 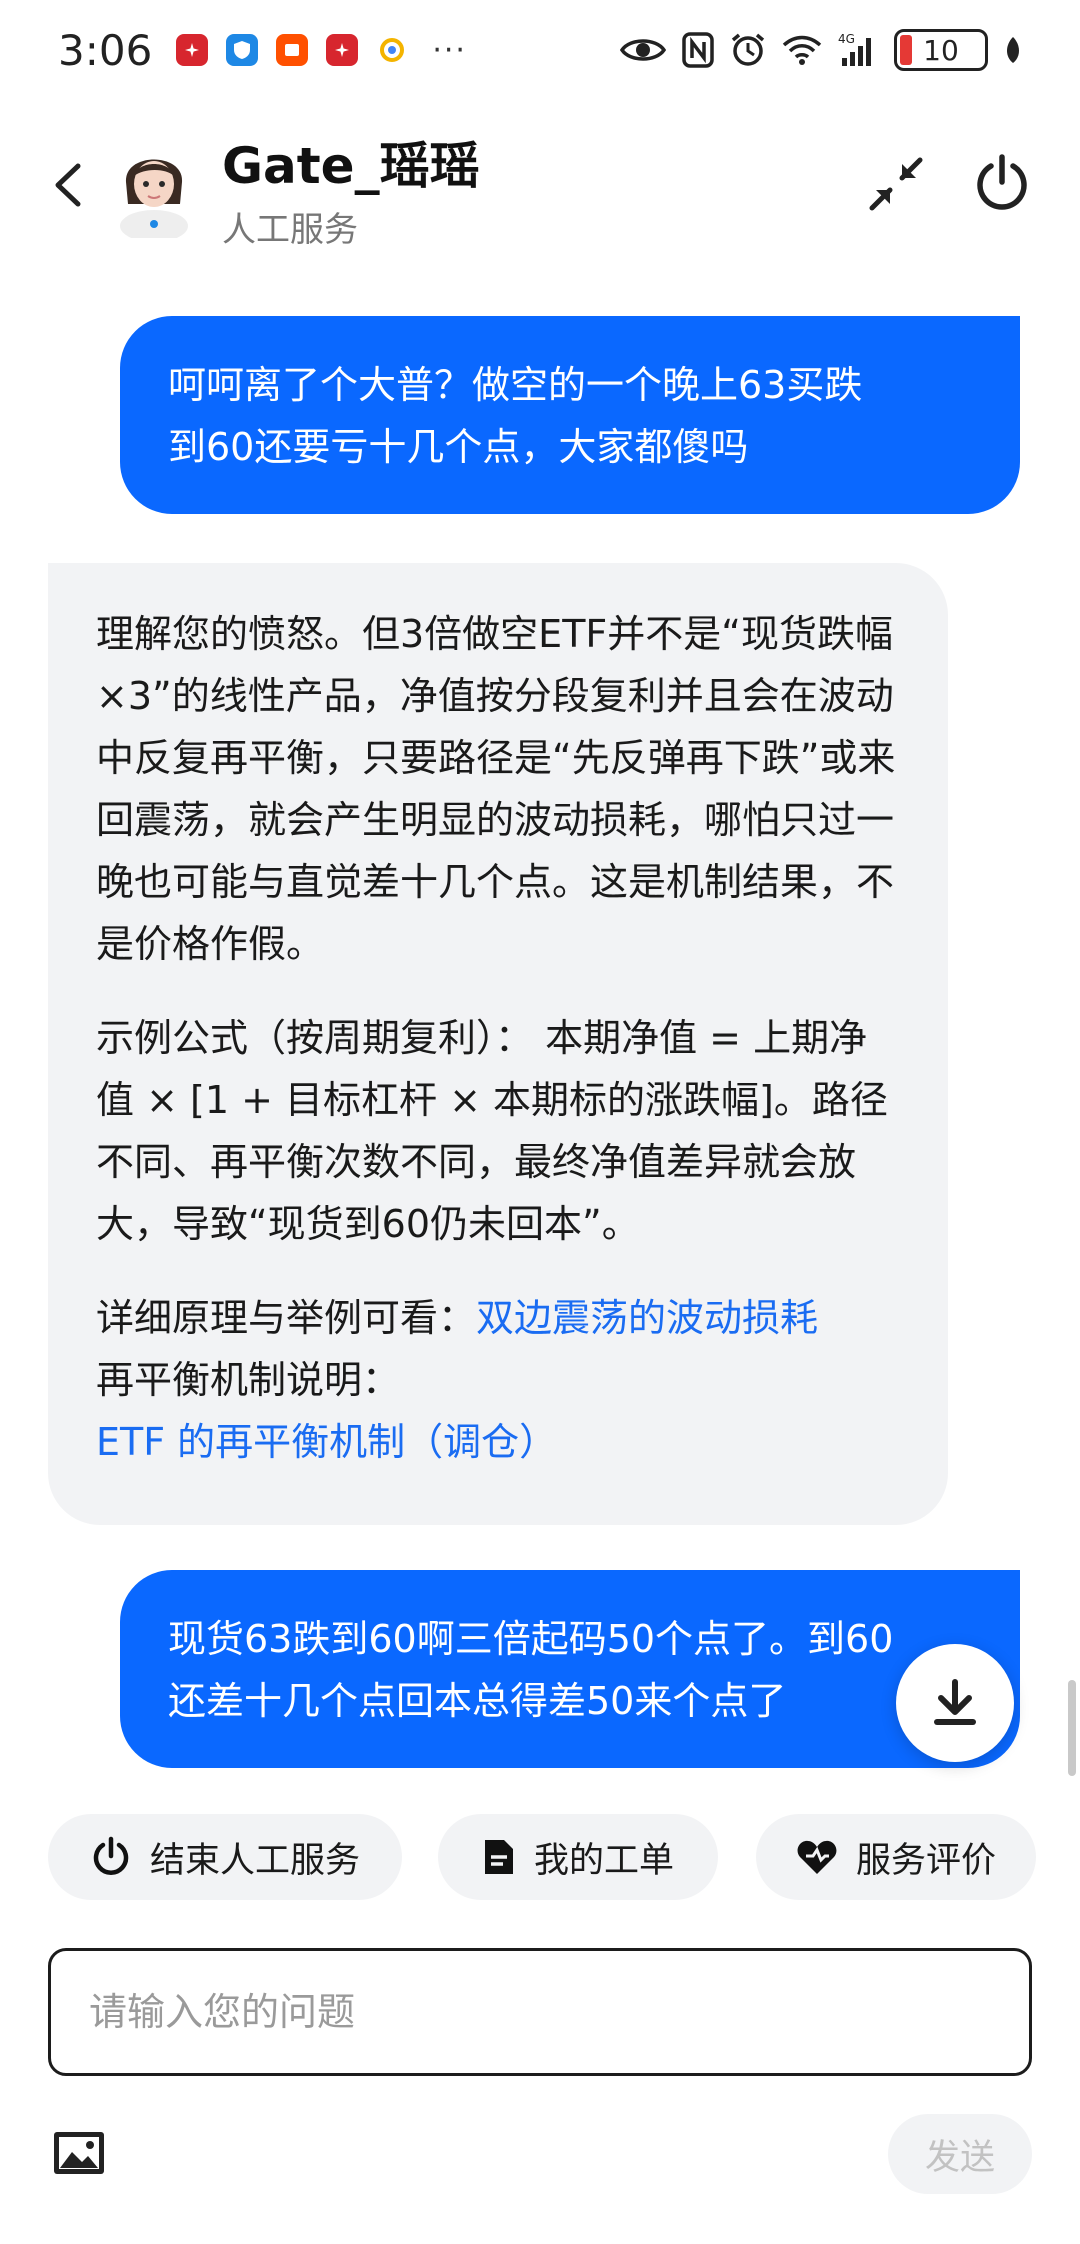 What do you see at coordinates (748, 49) in the screenshot?
I see `alarm-icon` at bounding box center [748, 49].